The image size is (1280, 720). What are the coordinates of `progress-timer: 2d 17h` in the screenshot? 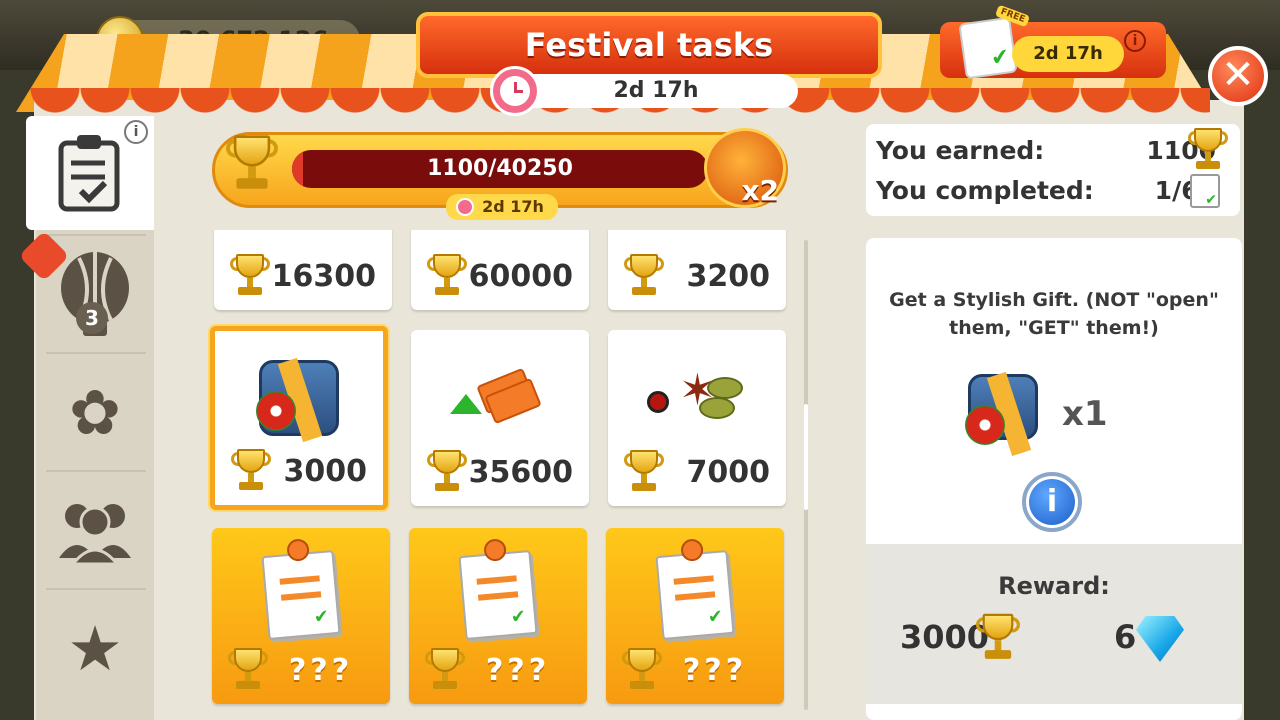 It's located at (502, 207).